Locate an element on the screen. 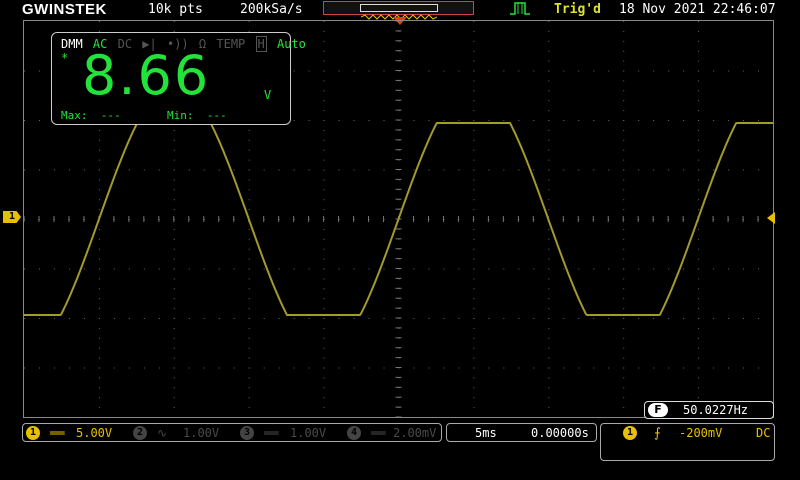 This screenshot has width=800, height=480. rising-edge-icon: ⨍ is located at coordinates (657, 433).